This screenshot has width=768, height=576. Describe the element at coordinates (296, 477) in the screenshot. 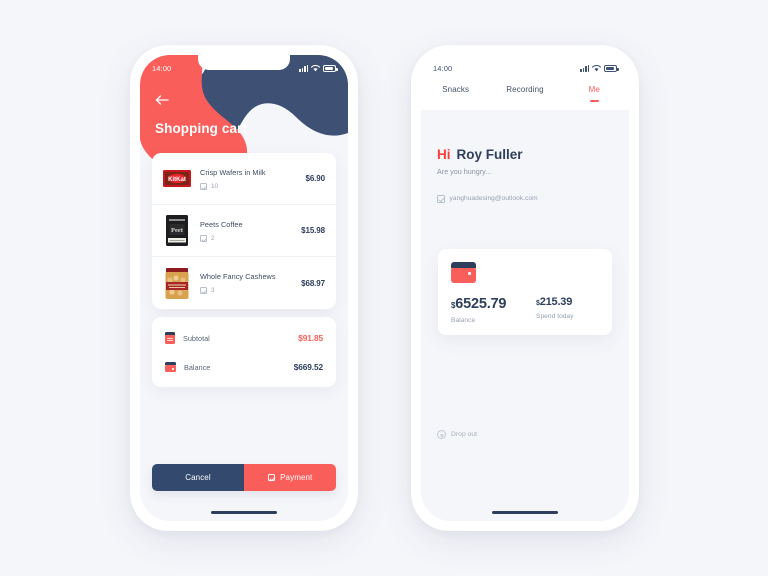

I see `payment-button-label: Payment` at that location.